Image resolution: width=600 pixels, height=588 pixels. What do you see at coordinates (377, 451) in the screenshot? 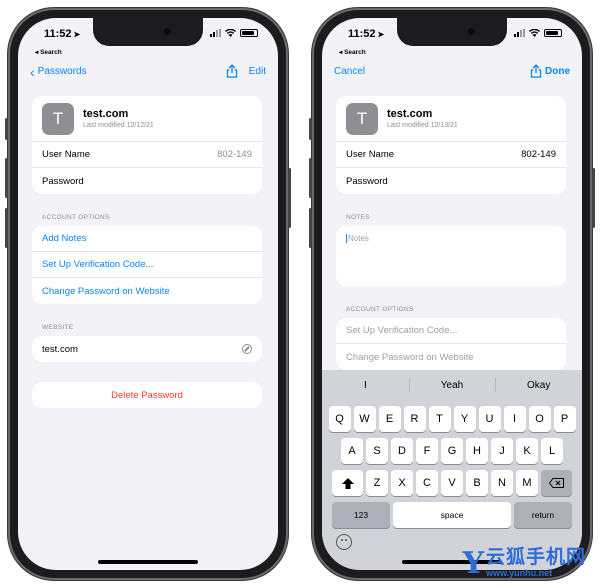
I see `key: S` at bounding box center [377, 451].